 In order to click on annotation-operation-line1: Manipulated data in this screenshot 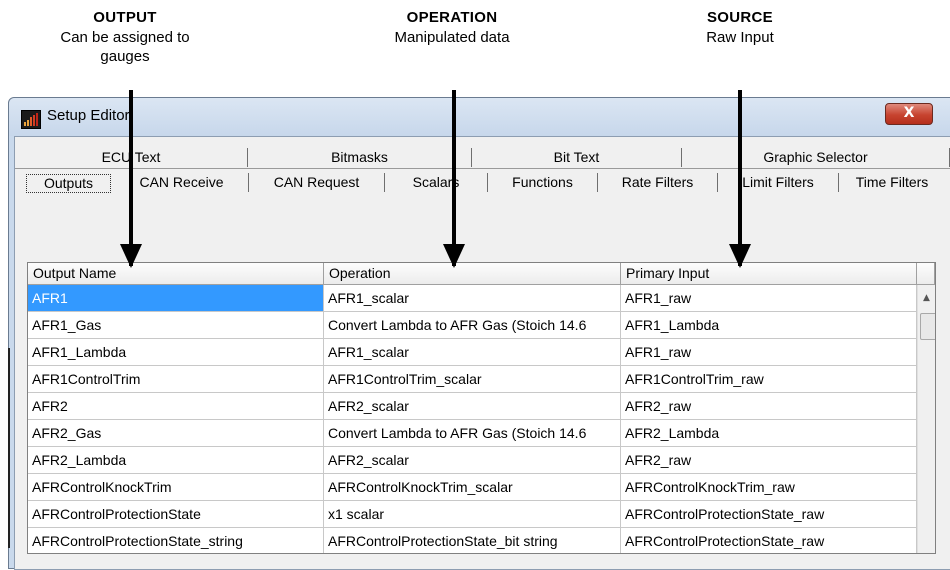, I will do `click(452, 37)`.